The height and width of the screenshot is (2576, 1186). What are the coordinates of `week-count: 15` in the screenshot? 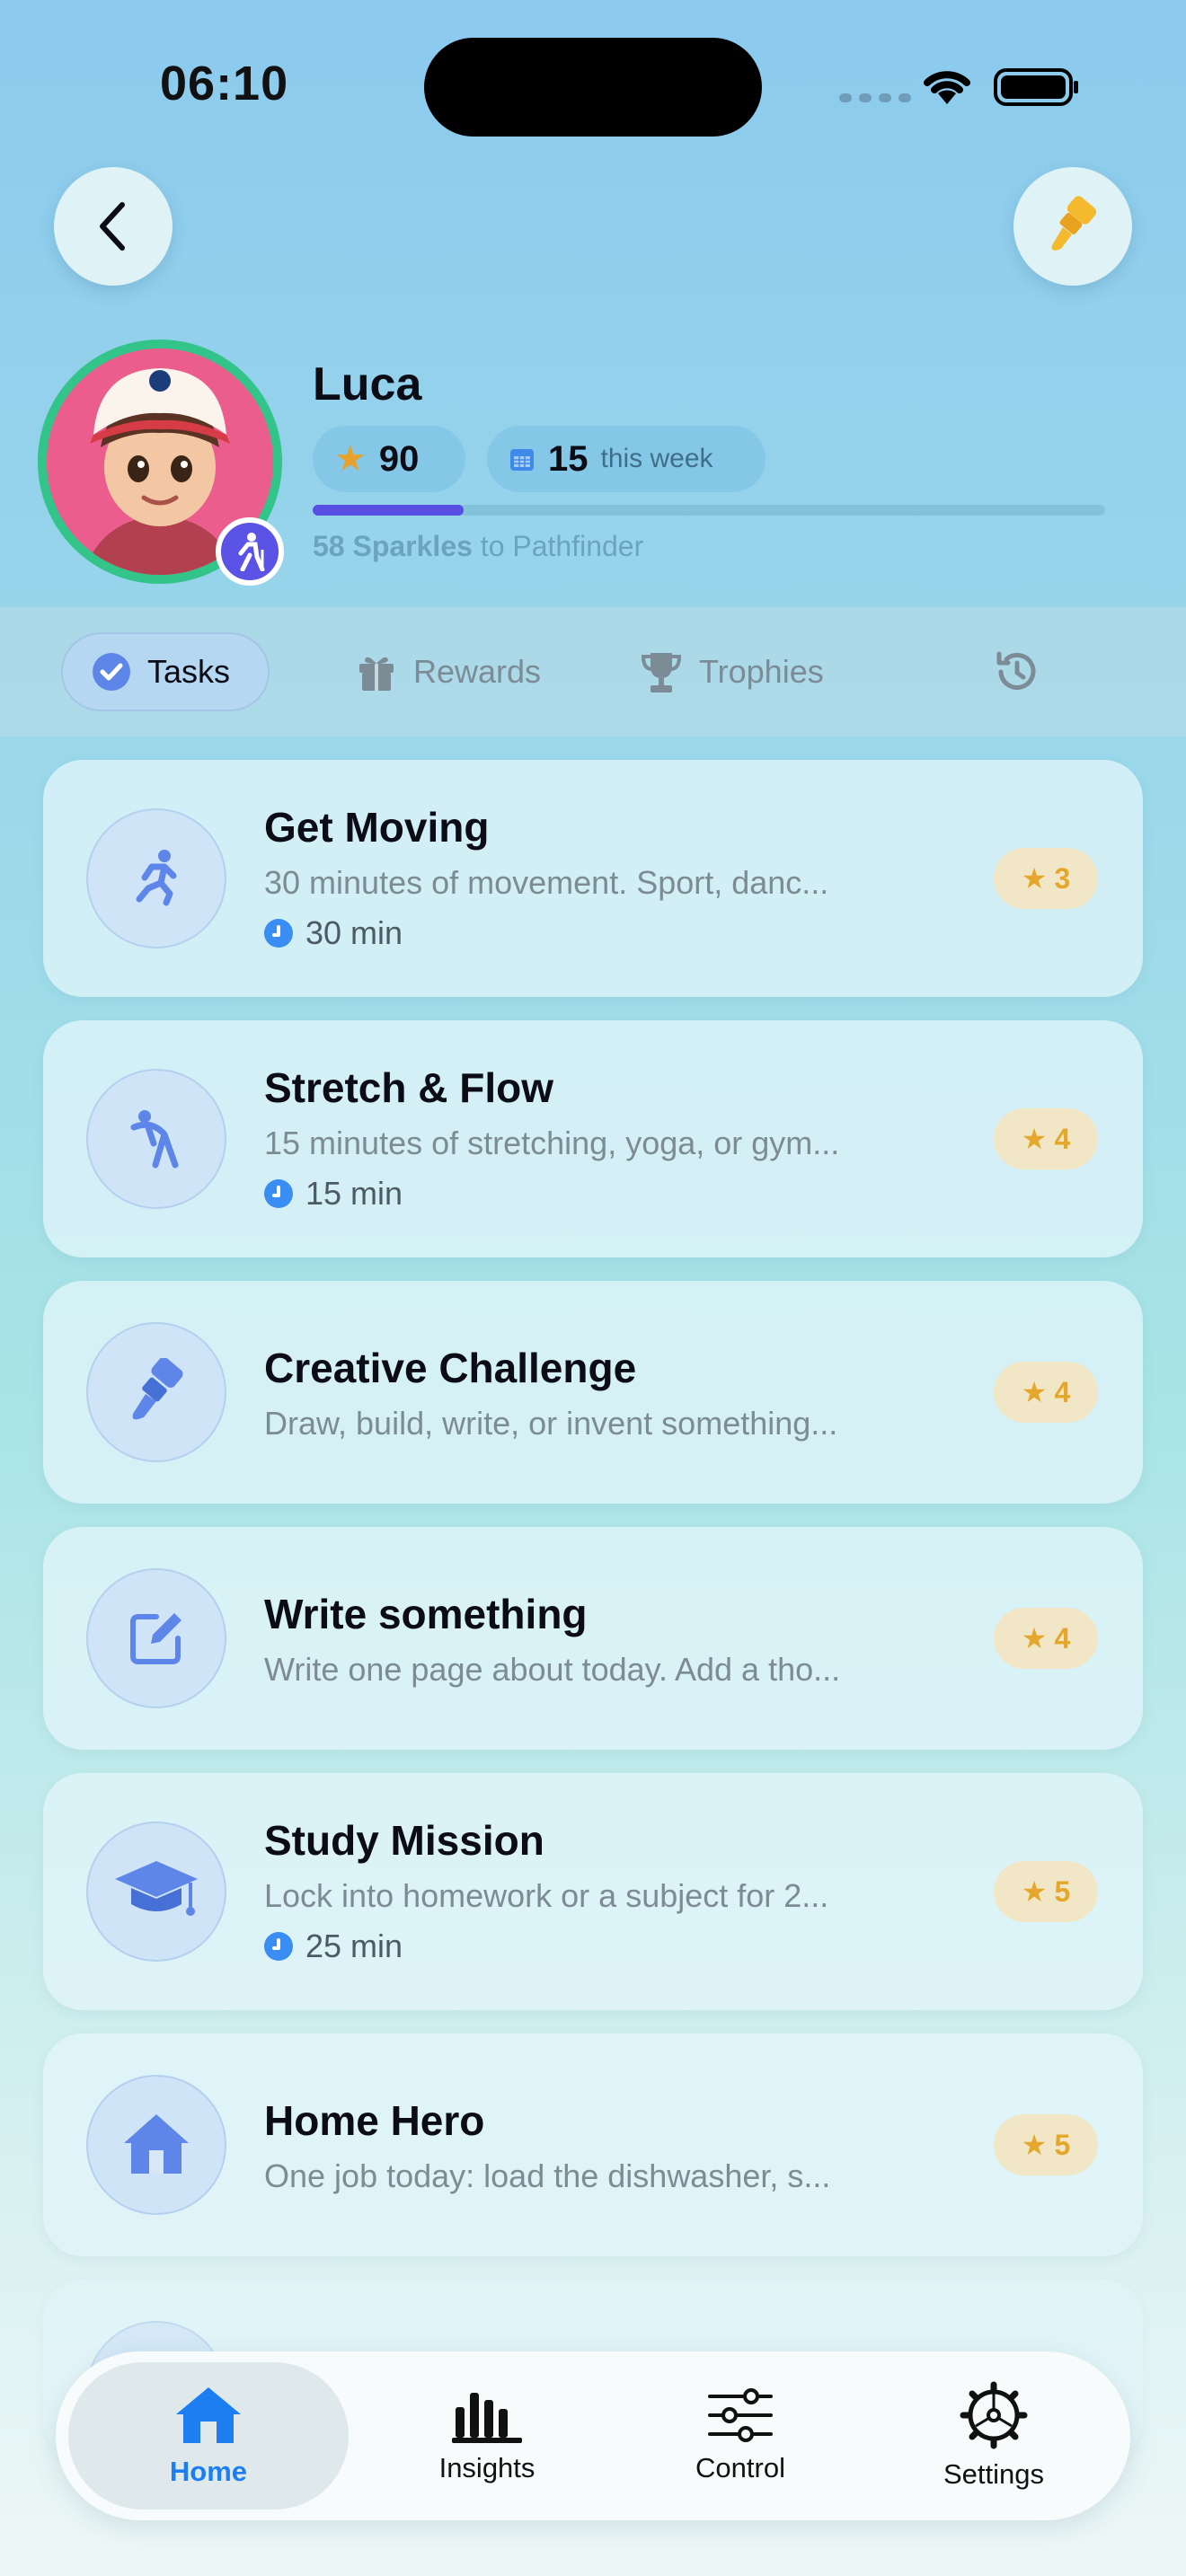 It's located at (568, 458).